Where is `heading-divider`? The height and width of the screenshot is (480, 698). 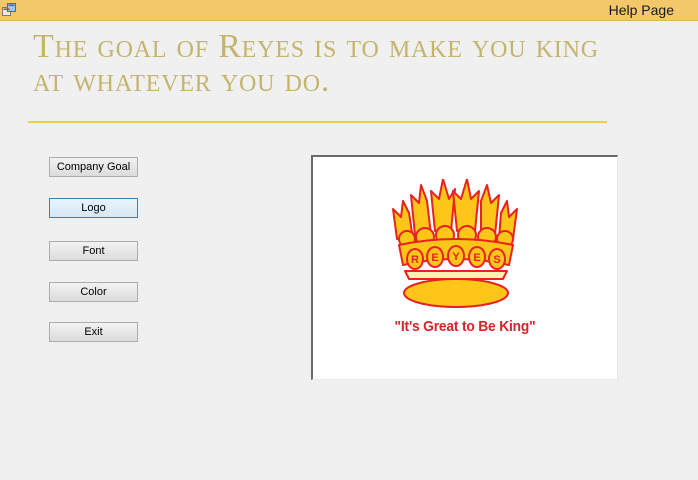 heading-divider is located at coordinates (317, 122).